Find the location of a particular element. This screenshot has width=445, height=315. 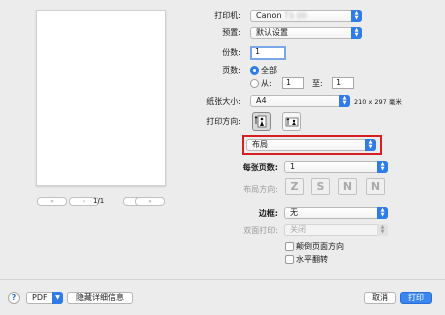

paper-size-label: 纸张大小: is located at coordinates (223, 101).